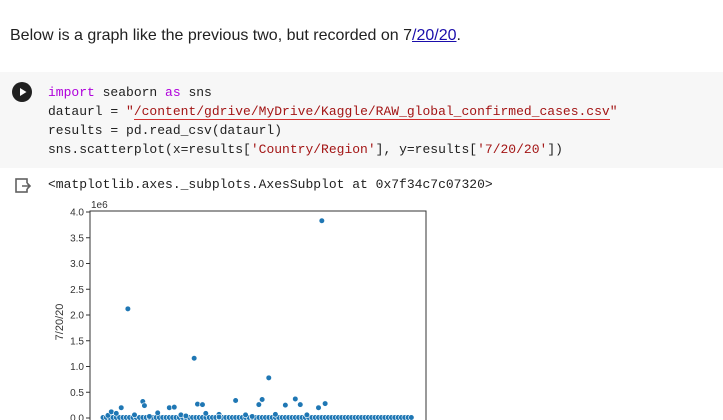 The image size is (723, 420). What do you see at coordinates (77, 316) in the screenshot?
I see `y-tick-label: 2.0` at bounding box center [77, 316].